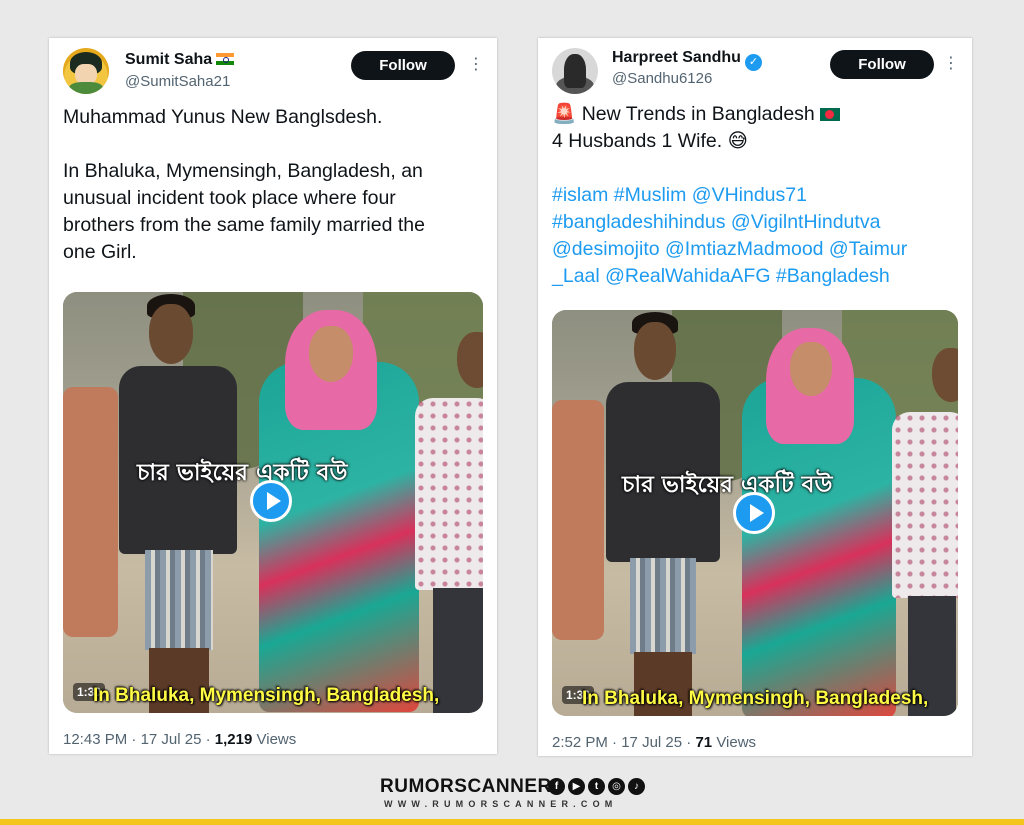 The width and height of the screenshot is (1024, 825). I want to click on verified-badge-icon: ✓, so click(753, 62).